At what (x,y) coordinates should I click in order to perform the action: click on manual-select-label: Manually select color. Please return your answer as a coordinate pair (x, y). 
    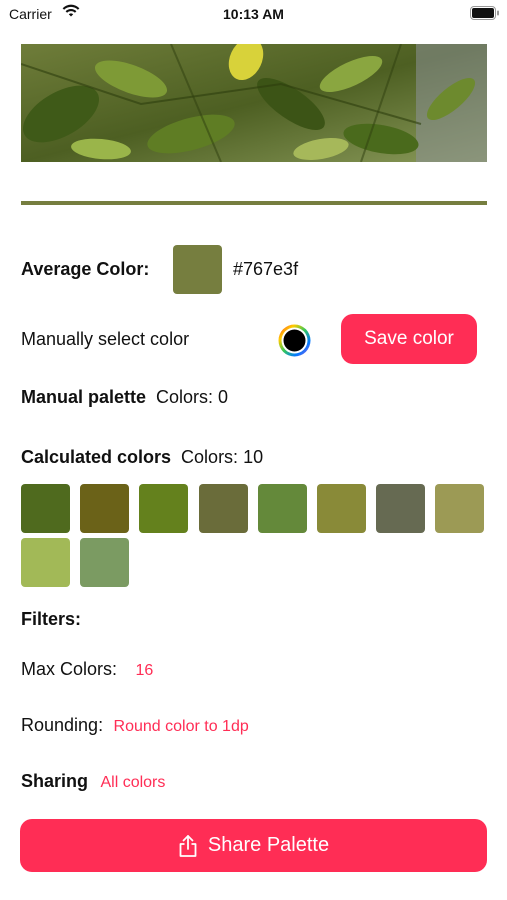
    Looking at the image, I should click on (105, 339).